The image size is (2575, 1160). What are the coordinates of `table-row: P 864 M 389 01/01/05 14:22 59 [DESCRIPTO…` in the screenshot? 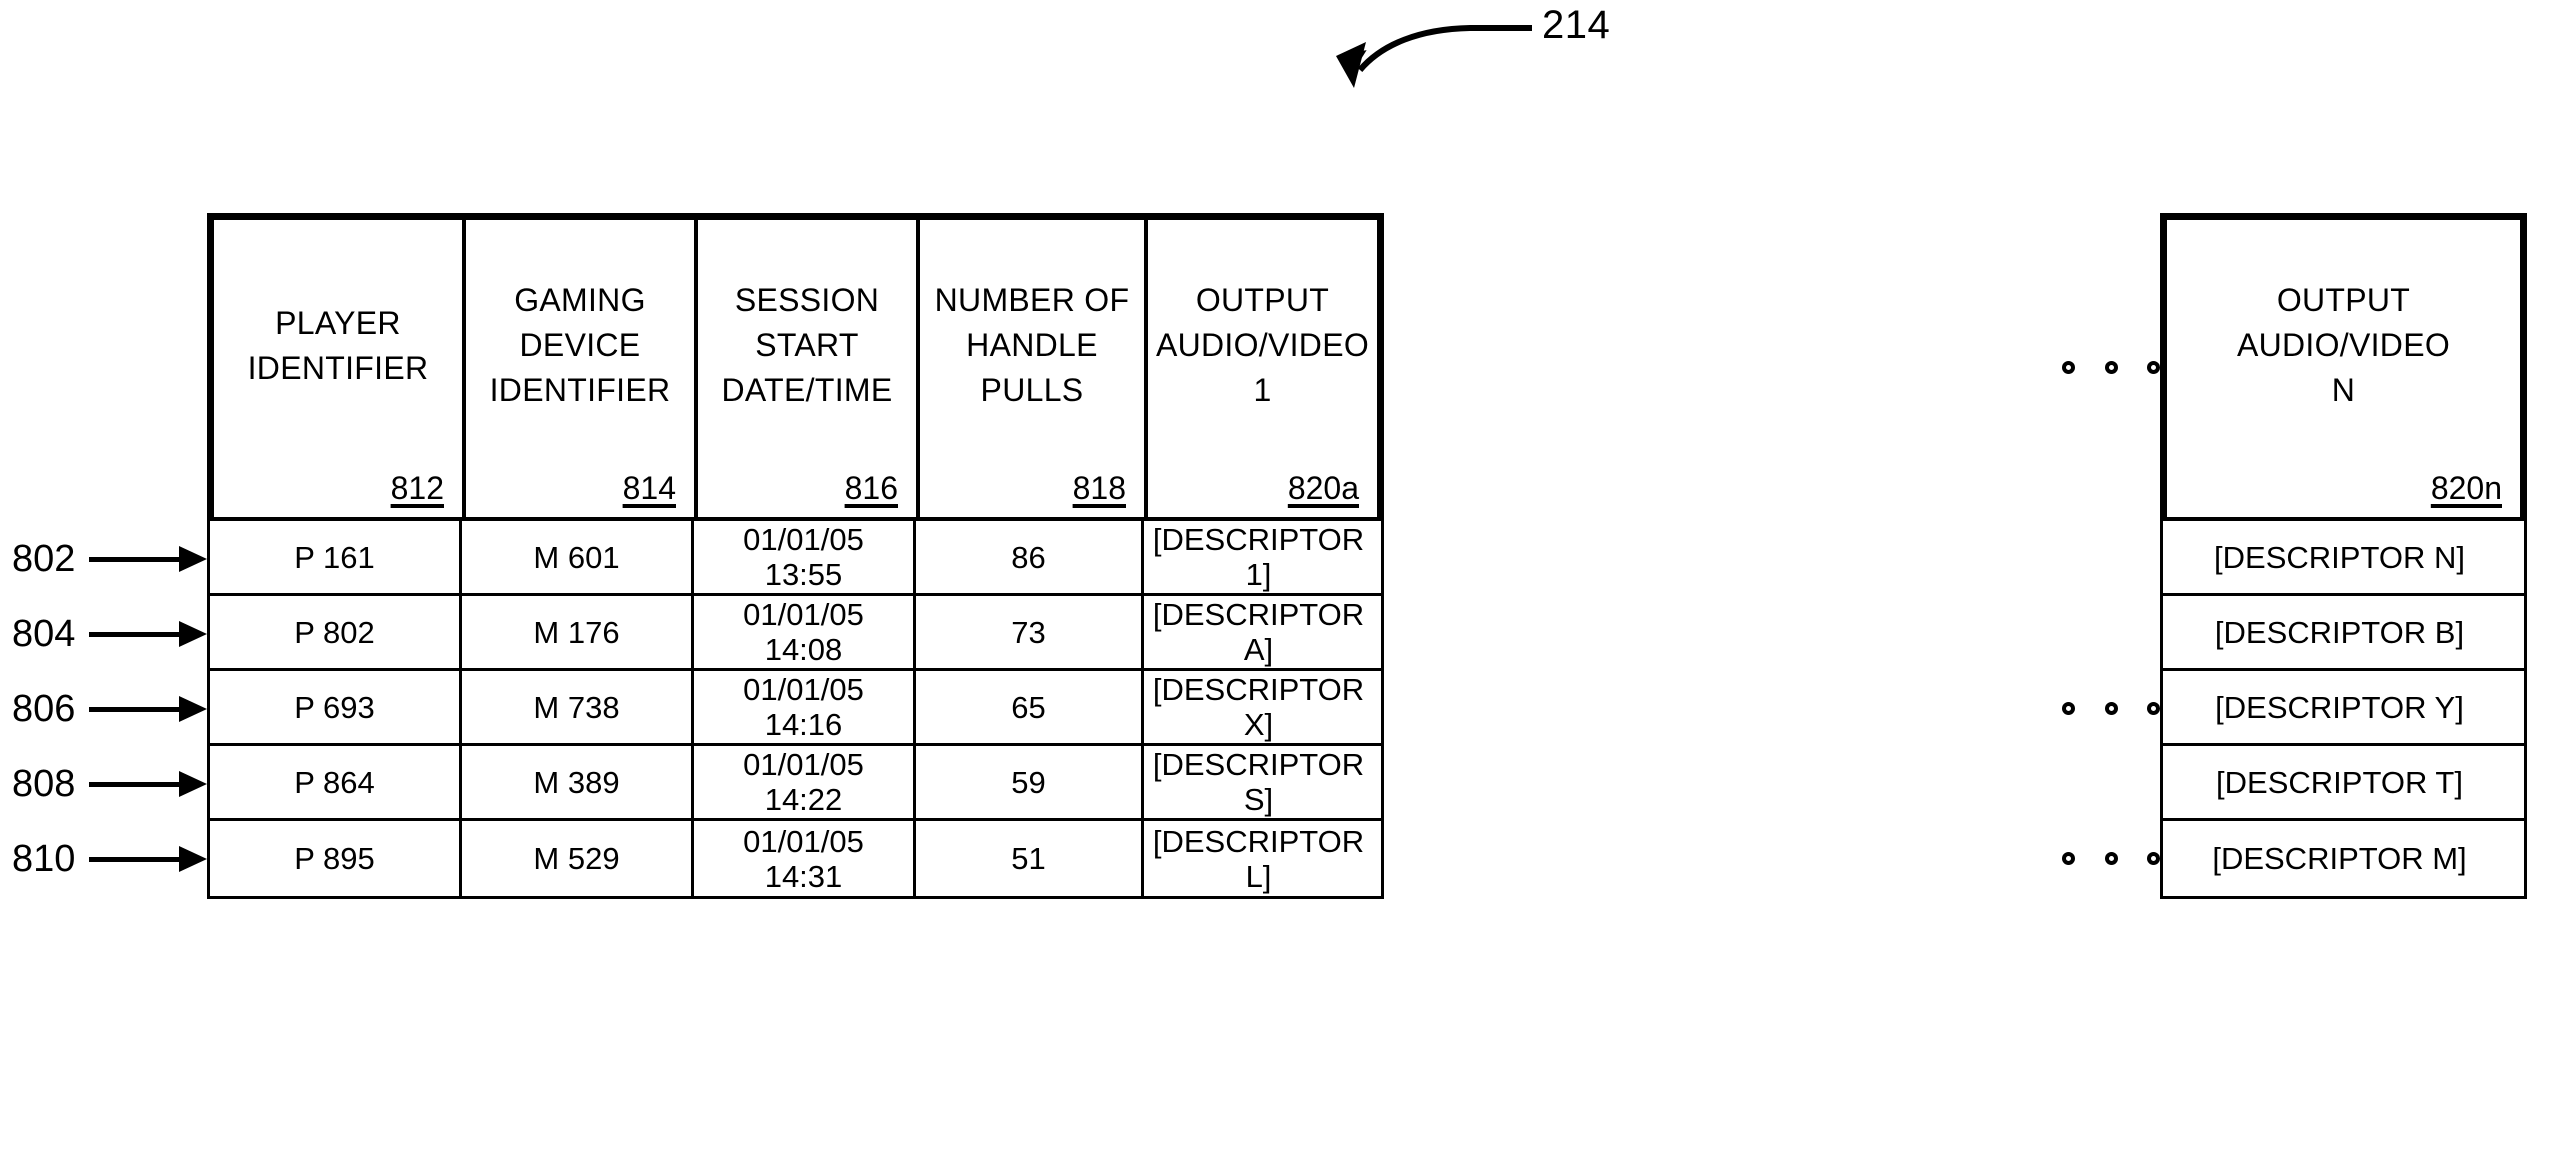 It's located at (795, 783).